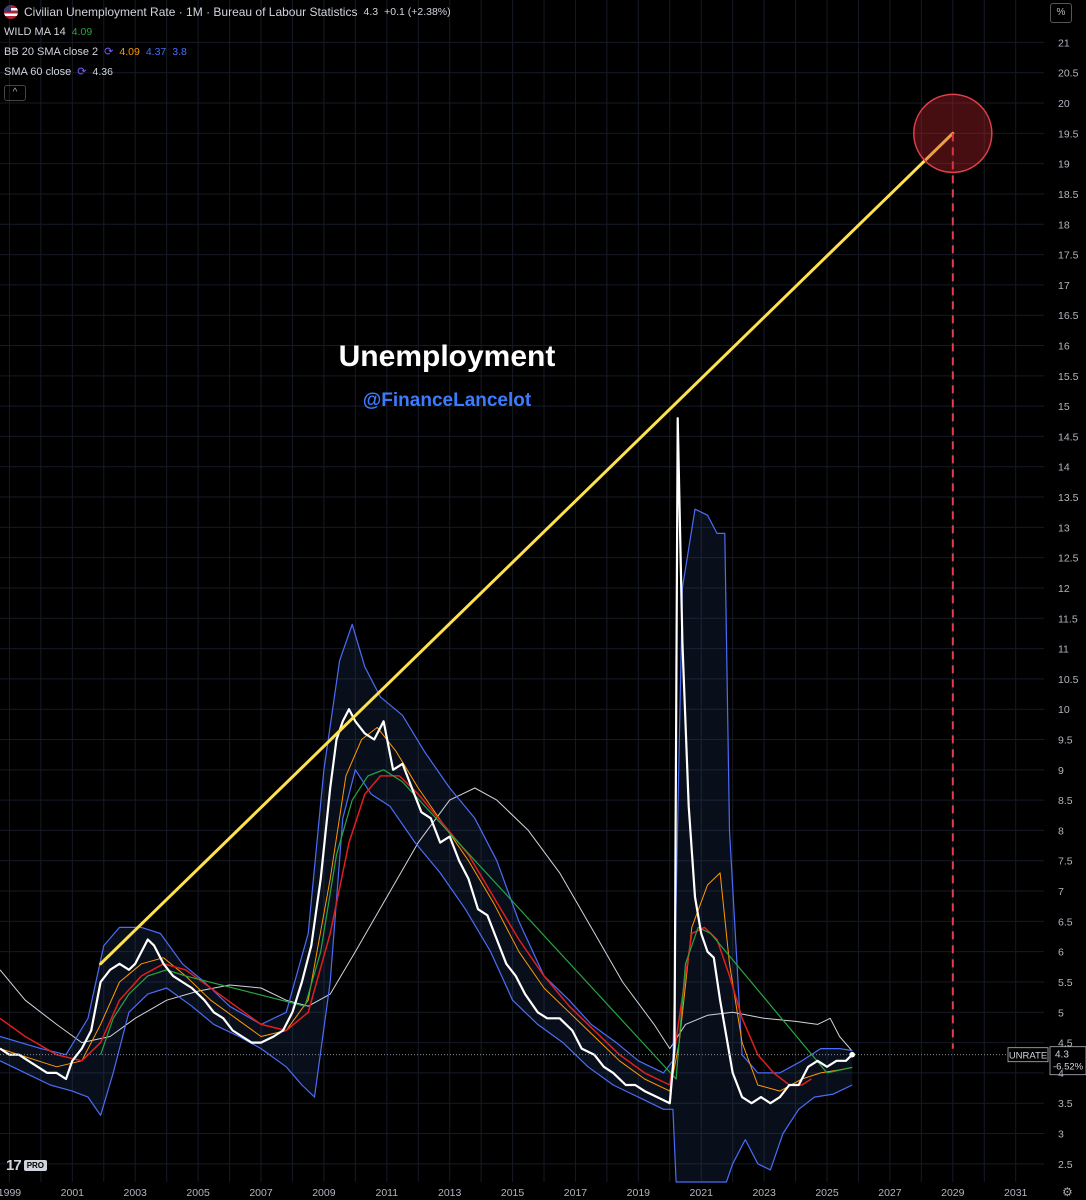  What do you see at coordinates (1061, 953) in the screenshot?
I see `y-tick-label: 6` at bounding box center [1061, 953].